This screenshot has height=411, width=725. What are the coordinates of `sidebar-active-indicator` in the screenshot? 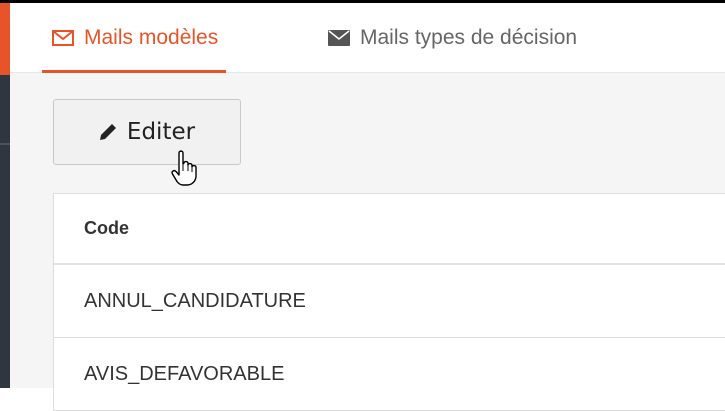 It's located at (5, 39).